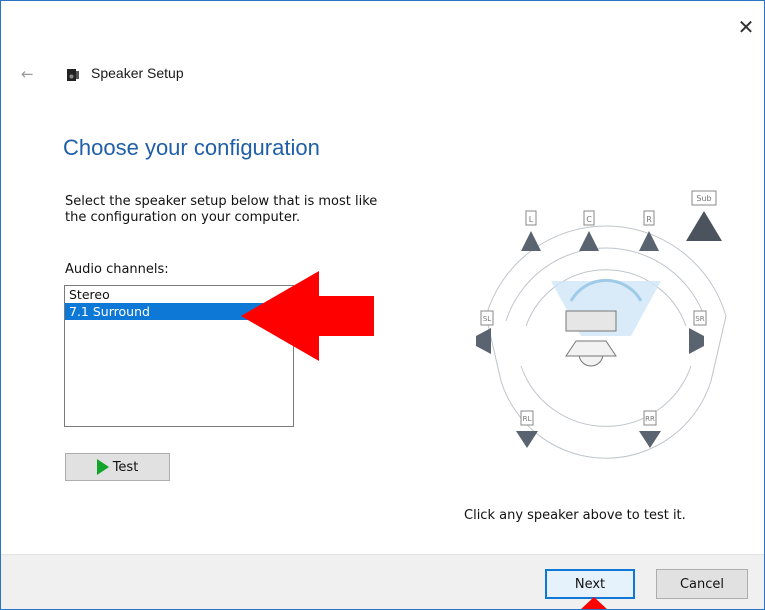  Describe the element at coordinates (531, 219) in the screenshot. I see `svg-text: L` at that location.